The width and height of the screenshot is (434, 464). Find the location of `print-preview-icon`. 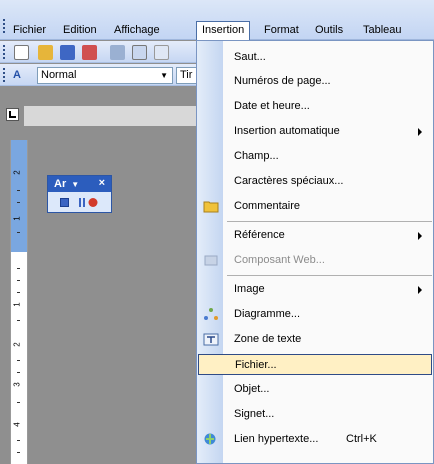

print-preview-icon is located at coordinates (139, 52).